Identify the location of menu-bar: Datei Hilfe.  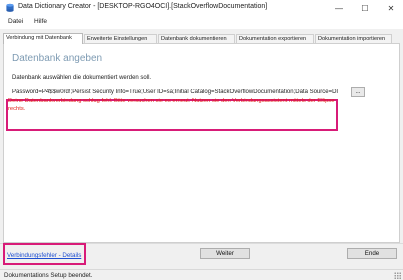
(201, 22).